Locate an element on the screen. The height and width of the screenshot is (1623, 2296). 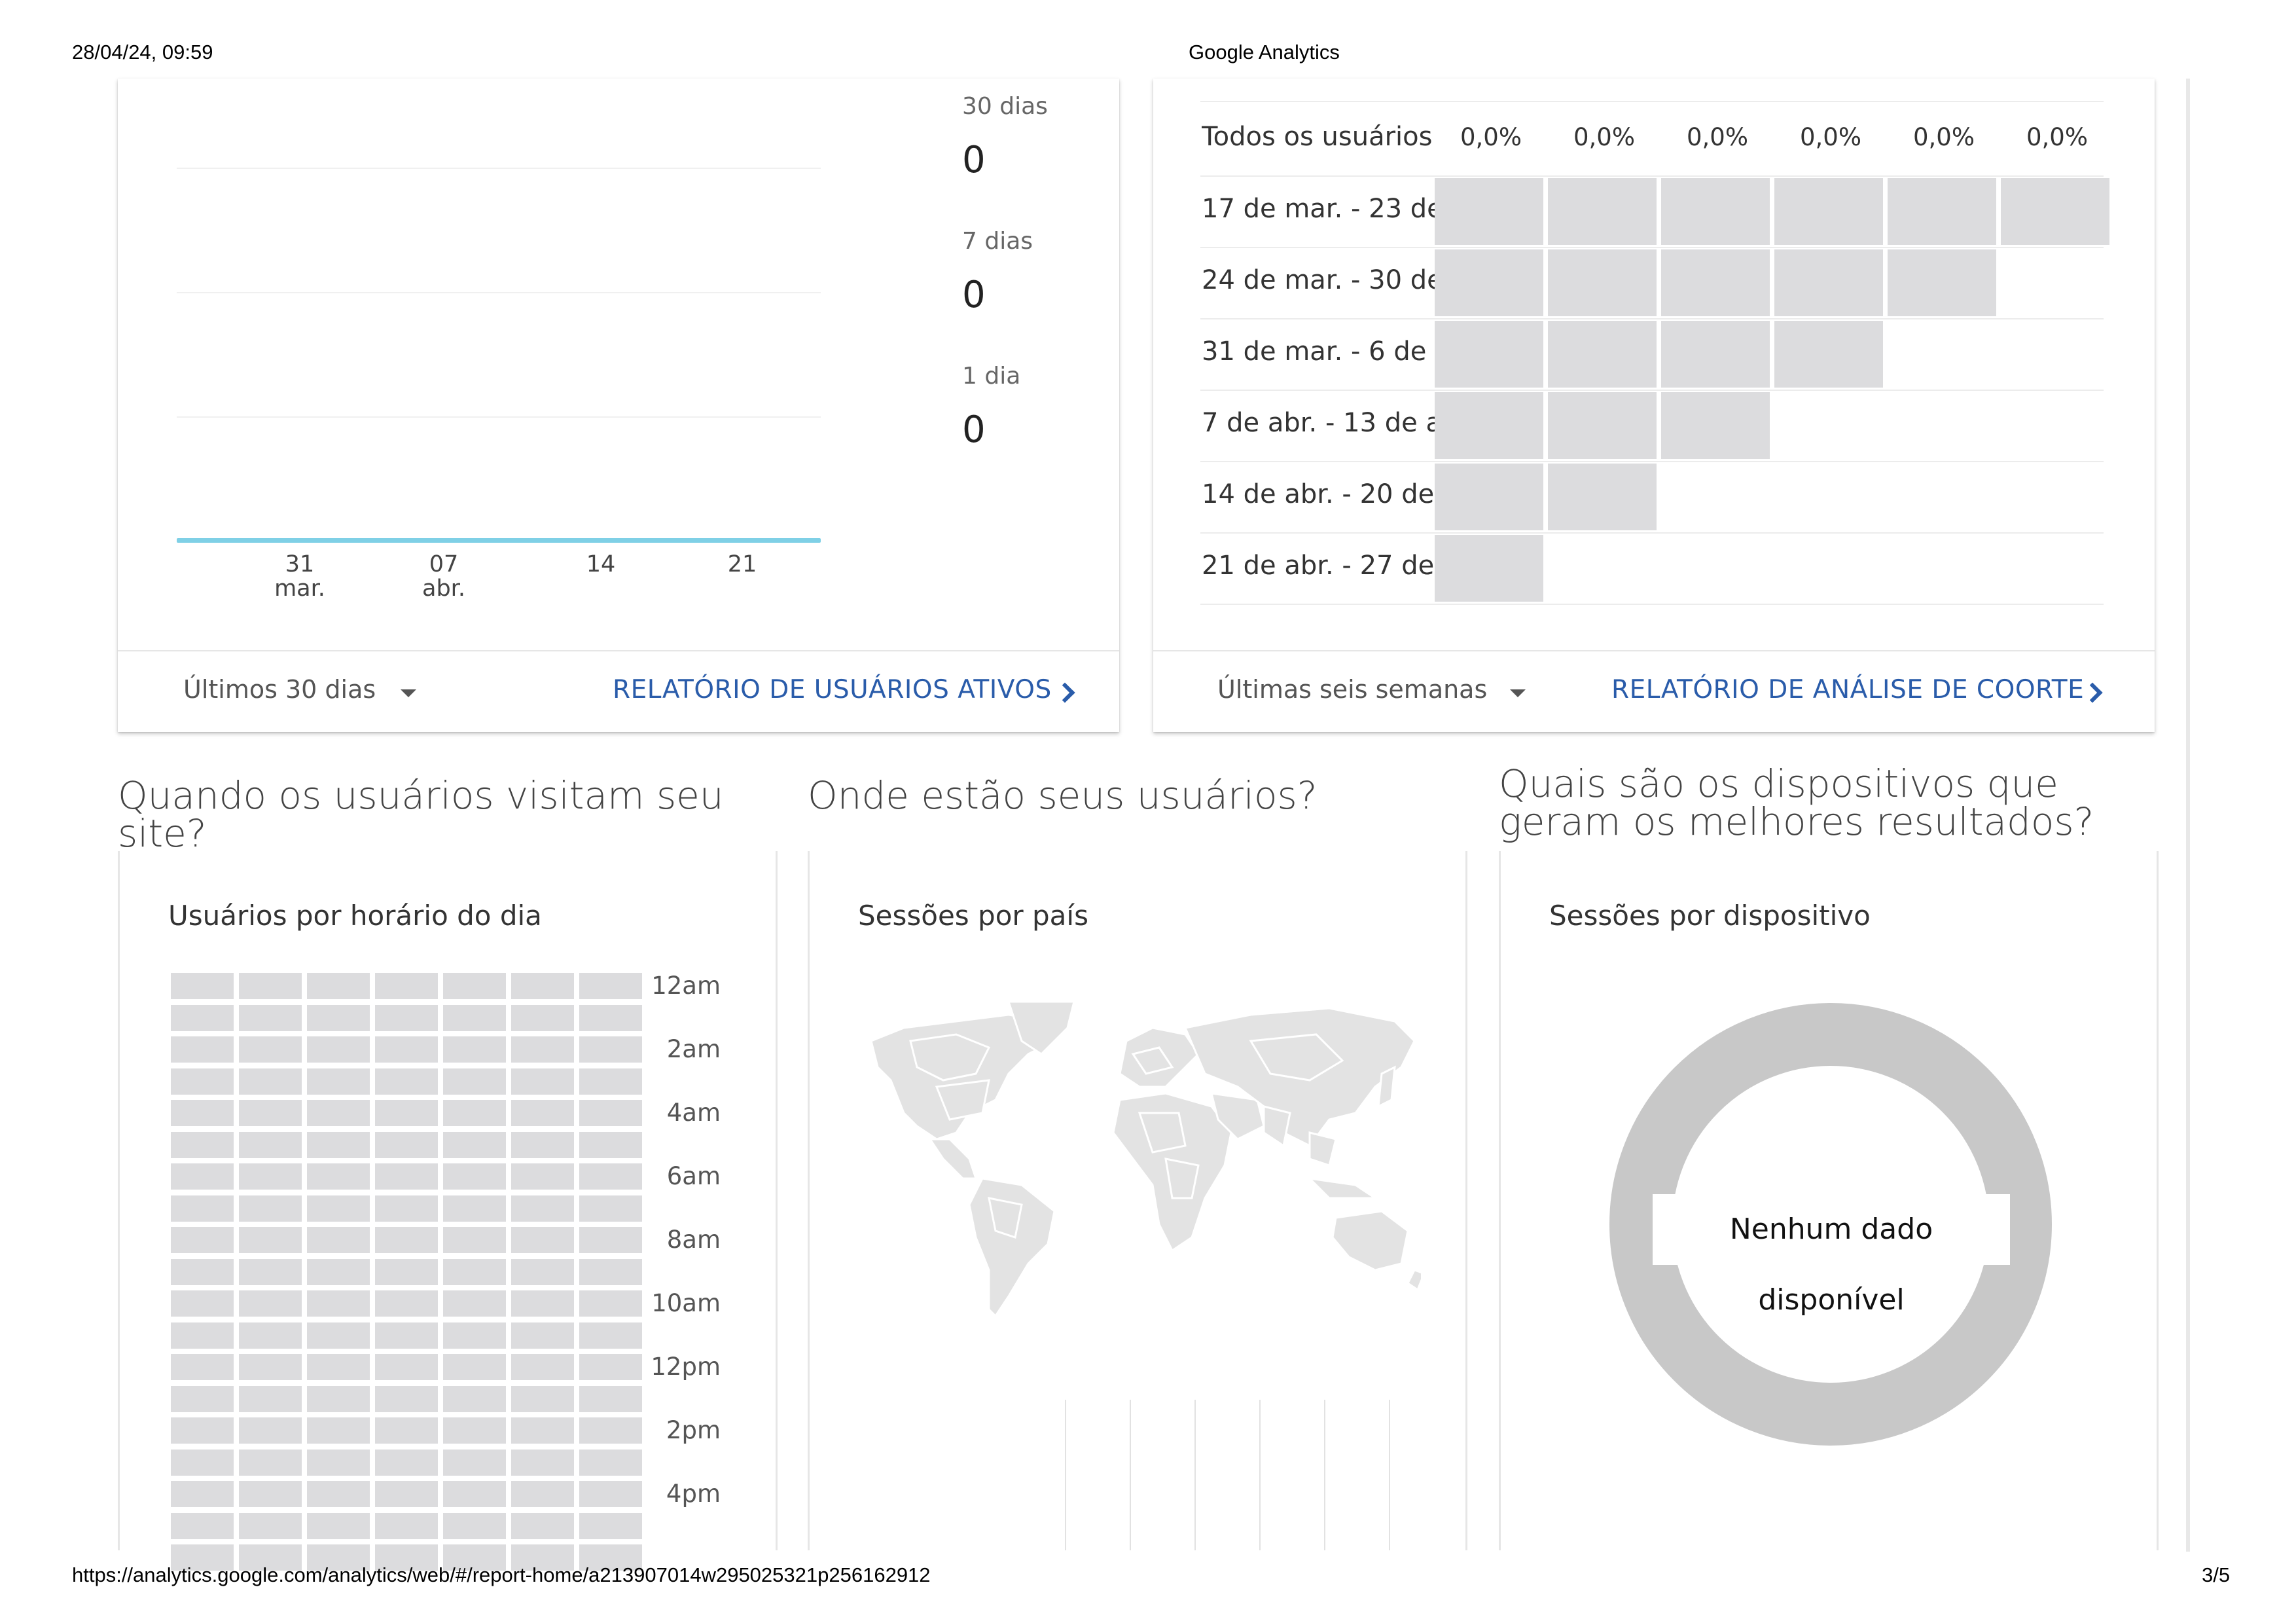
active-users-report-link: RELATÓRIO DE USUÁRIOS ATIVOS is located at coordinates (832, 689).